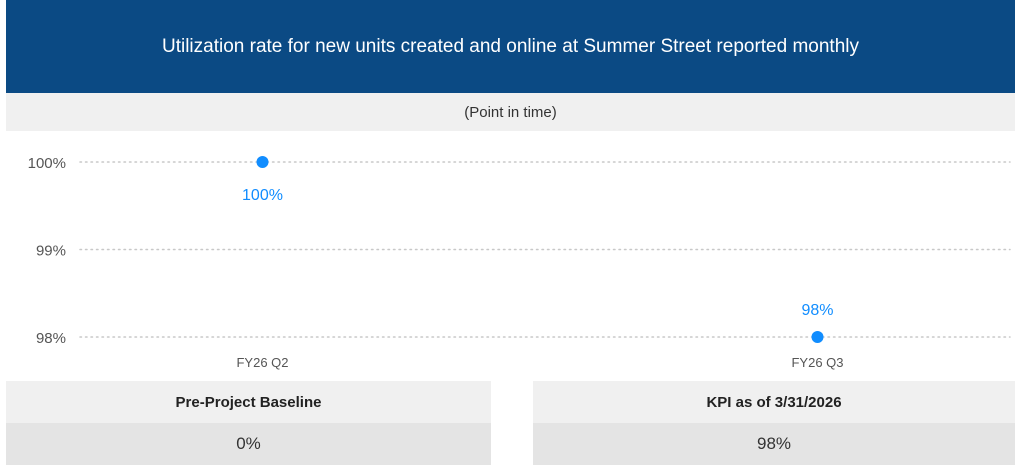 The image size is (1017, 465). I want to click on baseline-kpi-card: Pre-Project Baseline 0%, so click(248, 423).